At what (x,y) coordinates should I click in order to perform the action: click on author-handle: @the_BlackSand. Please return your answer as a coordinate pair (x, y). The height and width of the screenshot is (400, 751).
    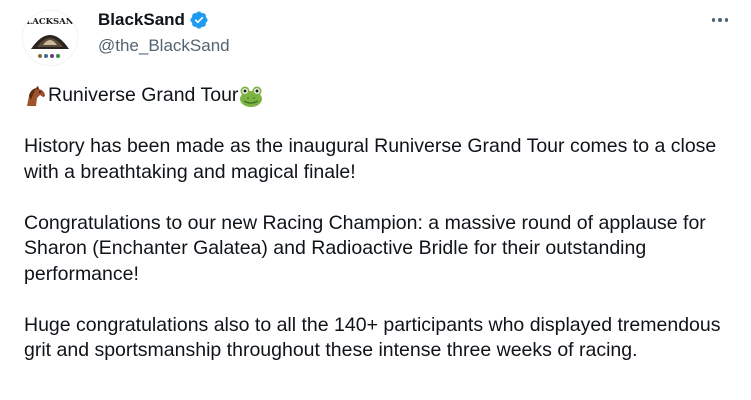
    Looking at the image, I should click on (164, 46).